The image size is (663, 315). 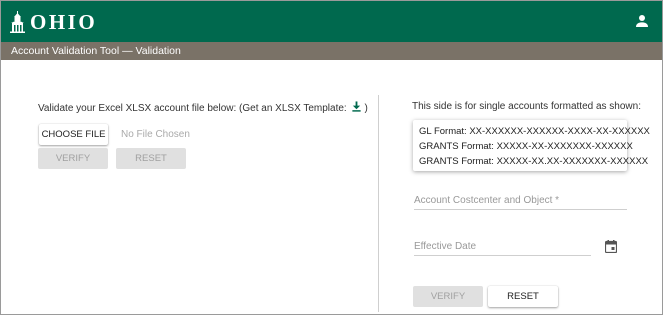 What do you see at coordinates (487, 200) in the screenshot?
I see `account-field-label: Account Costcenter and Object *` at bounding box center [487, 200].